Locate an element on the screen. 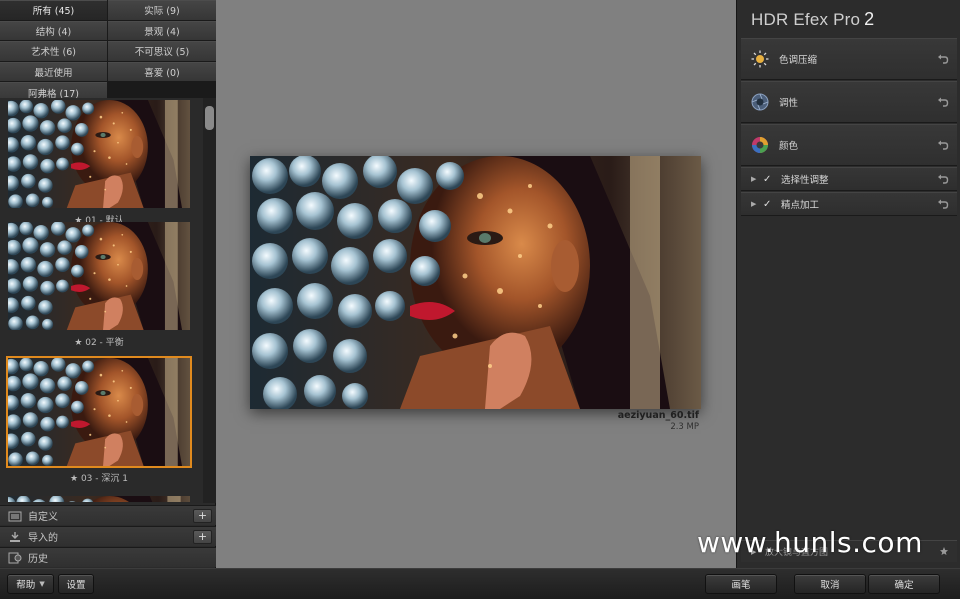  category-recent: 最近使用 is located at coordinates (53, 71).